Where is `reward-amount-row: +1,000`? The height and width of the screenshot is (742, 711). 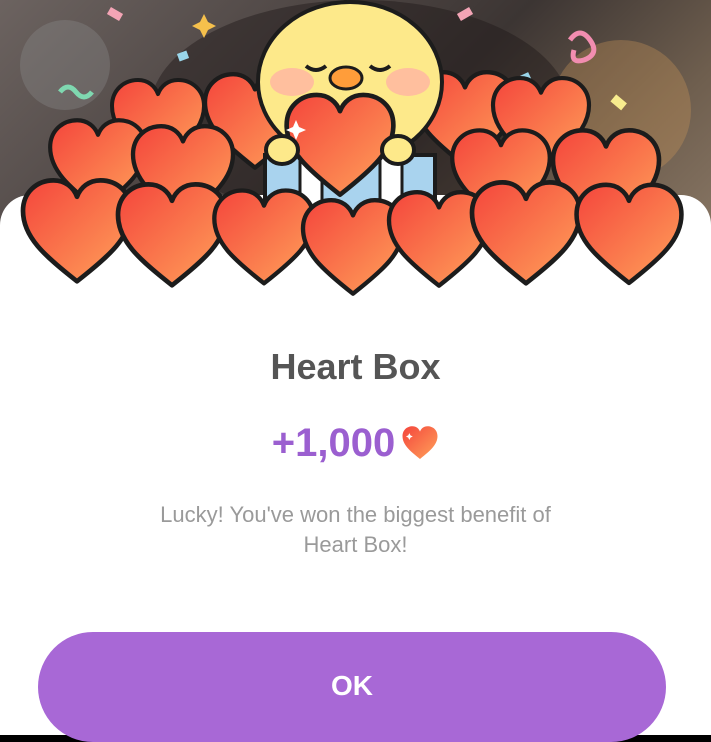 reward-amount-row: +1,000 is located at coordinates (355, 443).